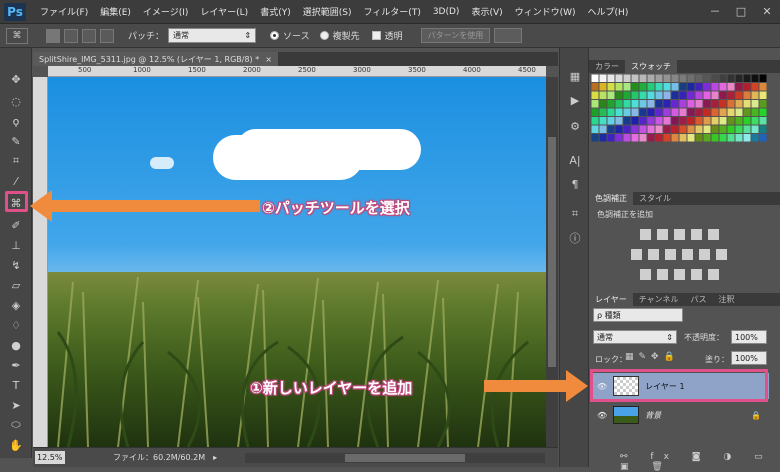 The height and width of the screenshot is (472, 780). Describe the element at coordinates (405, 457) in the screenshot. I see `hscroll-thumb` at that location.